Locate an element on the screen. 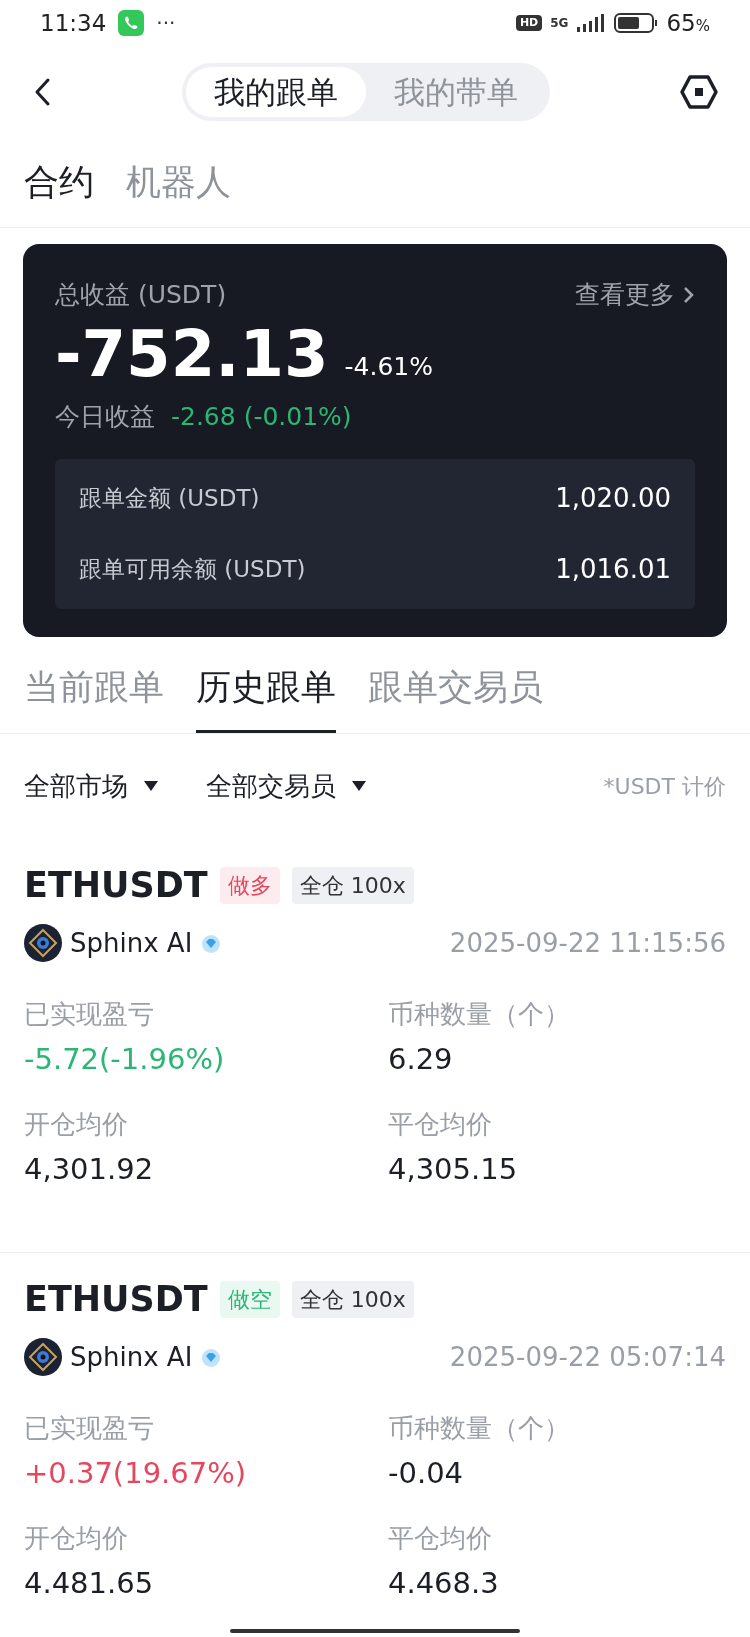  order-tab: 历史跟单 is located at coordinates (266, 697).